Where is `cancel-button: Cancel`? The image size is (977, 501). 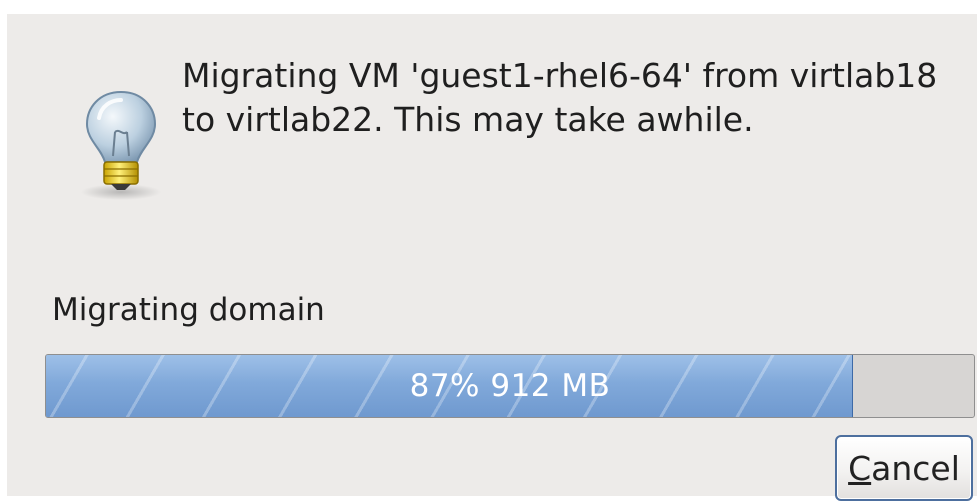 cancel-button: Cancel is located at coordinates (904, 468).